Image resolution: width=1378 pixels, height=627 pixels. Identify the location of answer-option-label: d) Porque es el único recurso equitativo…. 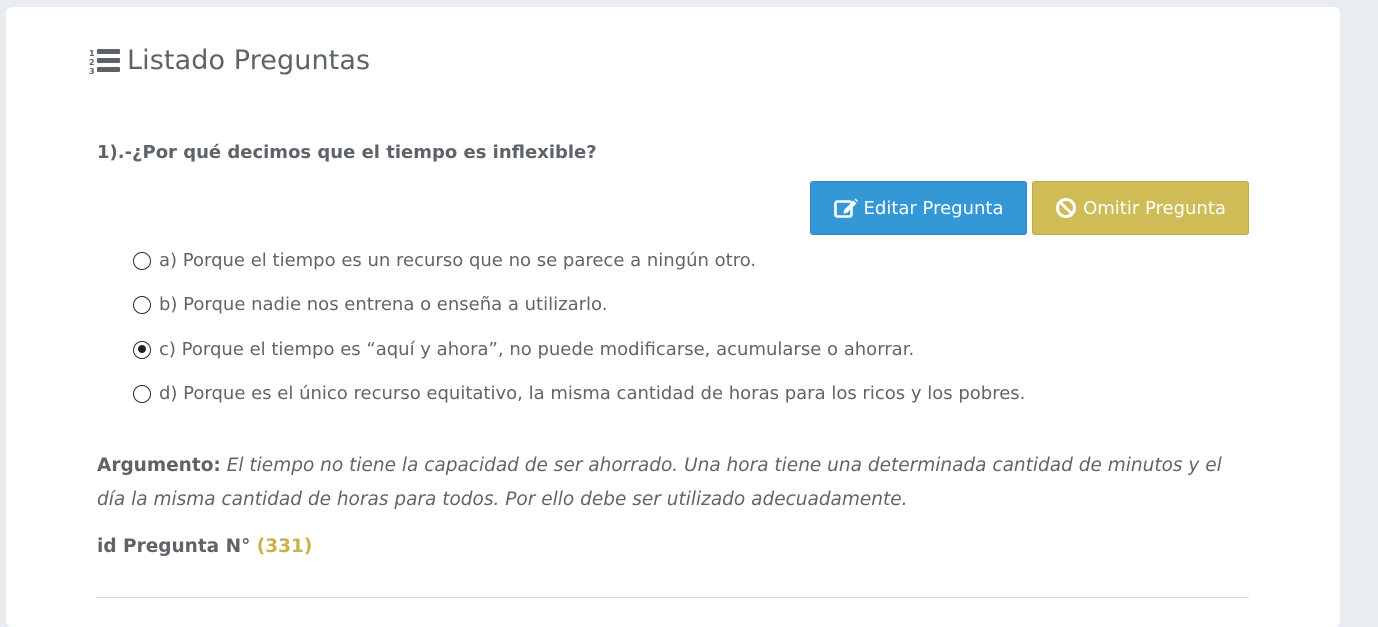
(592, 393).